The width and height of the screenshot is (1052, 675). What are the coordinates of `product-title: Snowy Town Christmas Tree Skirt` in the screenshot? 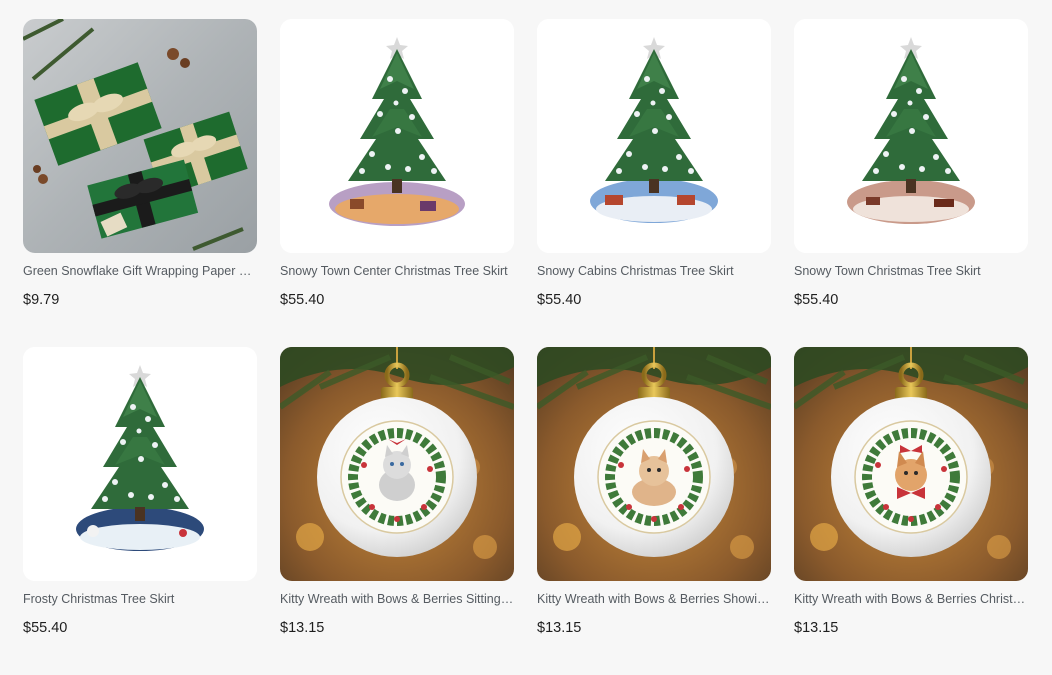 It's located at (911, 271).